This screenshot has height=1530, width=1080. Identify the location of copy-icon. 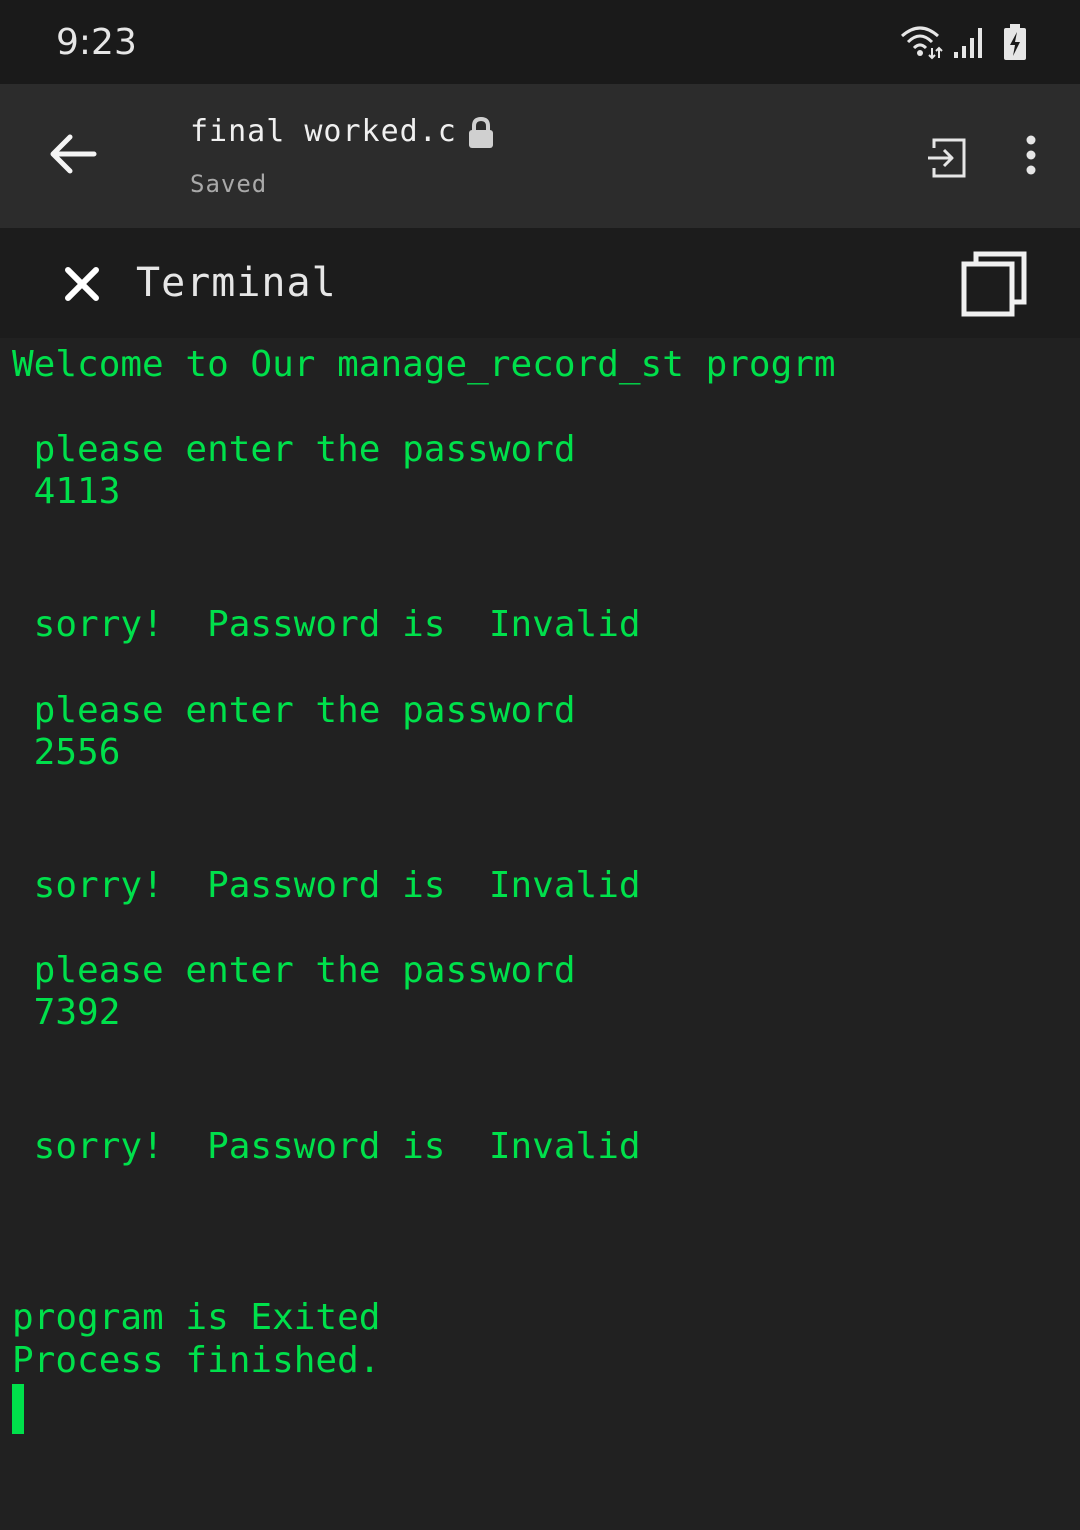
(994, 284).